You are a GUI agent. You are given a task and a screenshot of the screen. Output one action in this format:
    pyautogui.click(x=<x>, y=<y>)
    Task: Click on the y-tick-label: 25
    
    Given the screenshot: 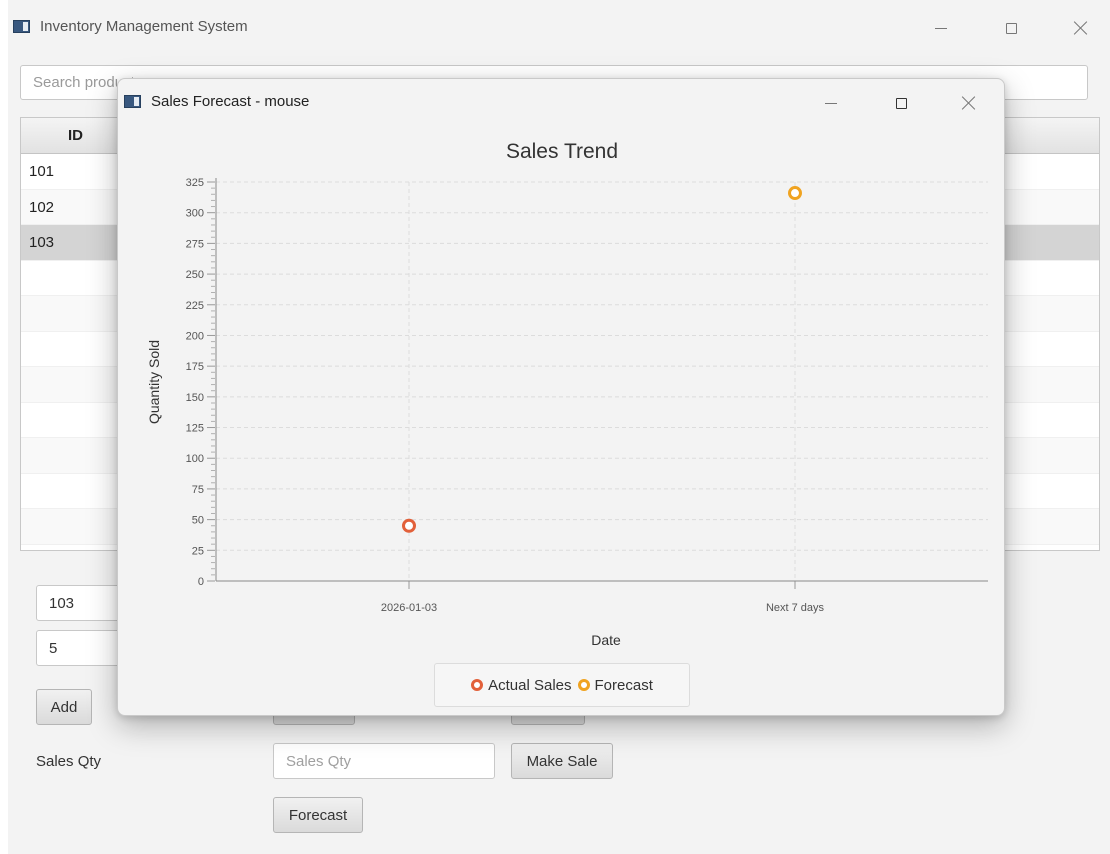 What is the action you would take?
    pyautogui.click(x=198, y=551)
    